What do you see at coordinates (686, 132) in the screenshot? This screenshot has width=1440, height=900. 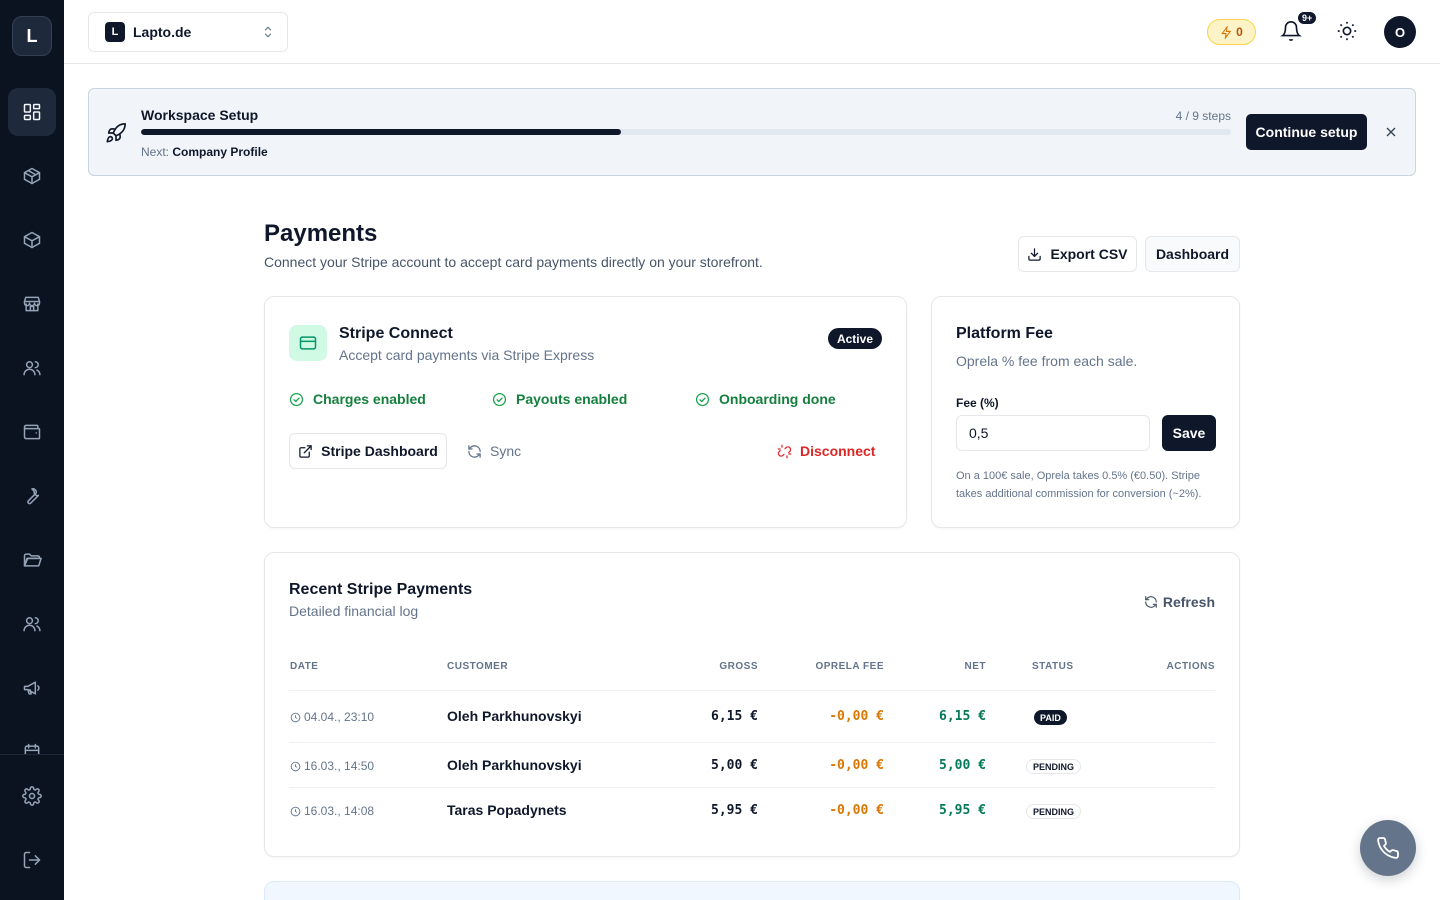 I see `setup-progress-bar` at bounding box center [686, 132].